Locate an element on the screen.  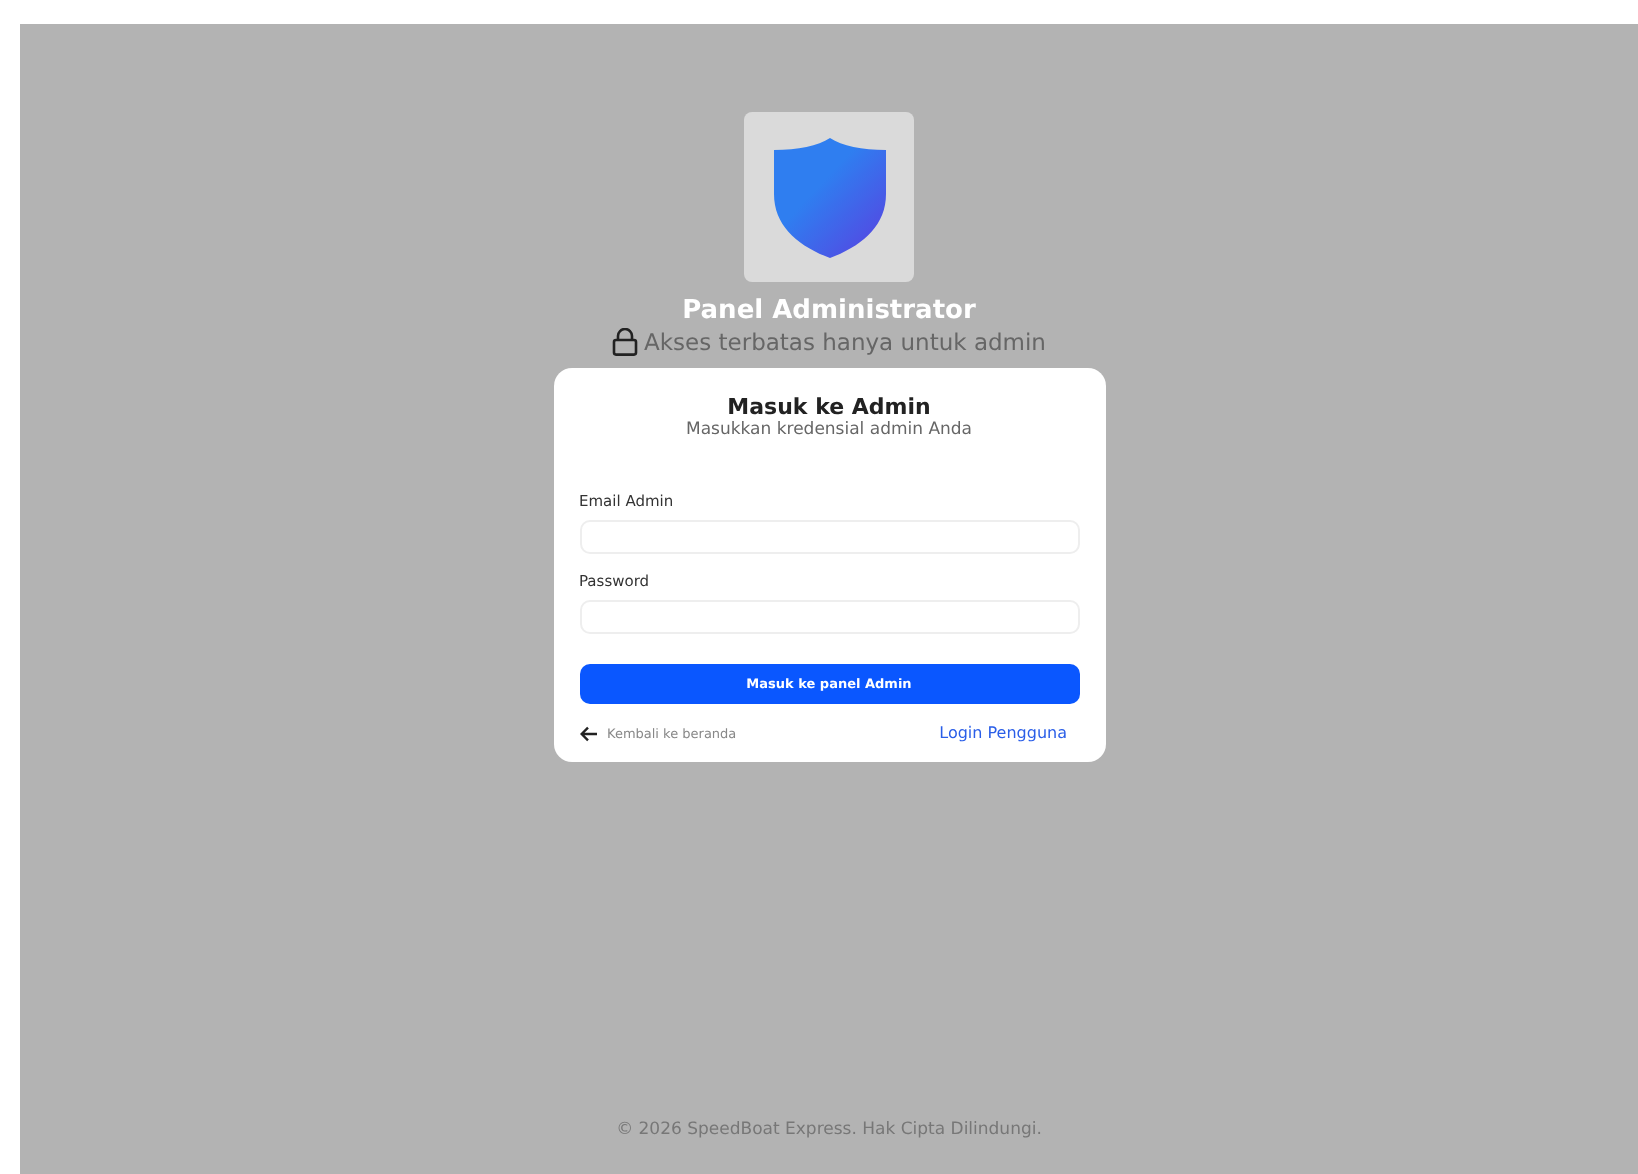
access-note: Akses terbatas hanya untuk admin is located at coordinates (845, 342).